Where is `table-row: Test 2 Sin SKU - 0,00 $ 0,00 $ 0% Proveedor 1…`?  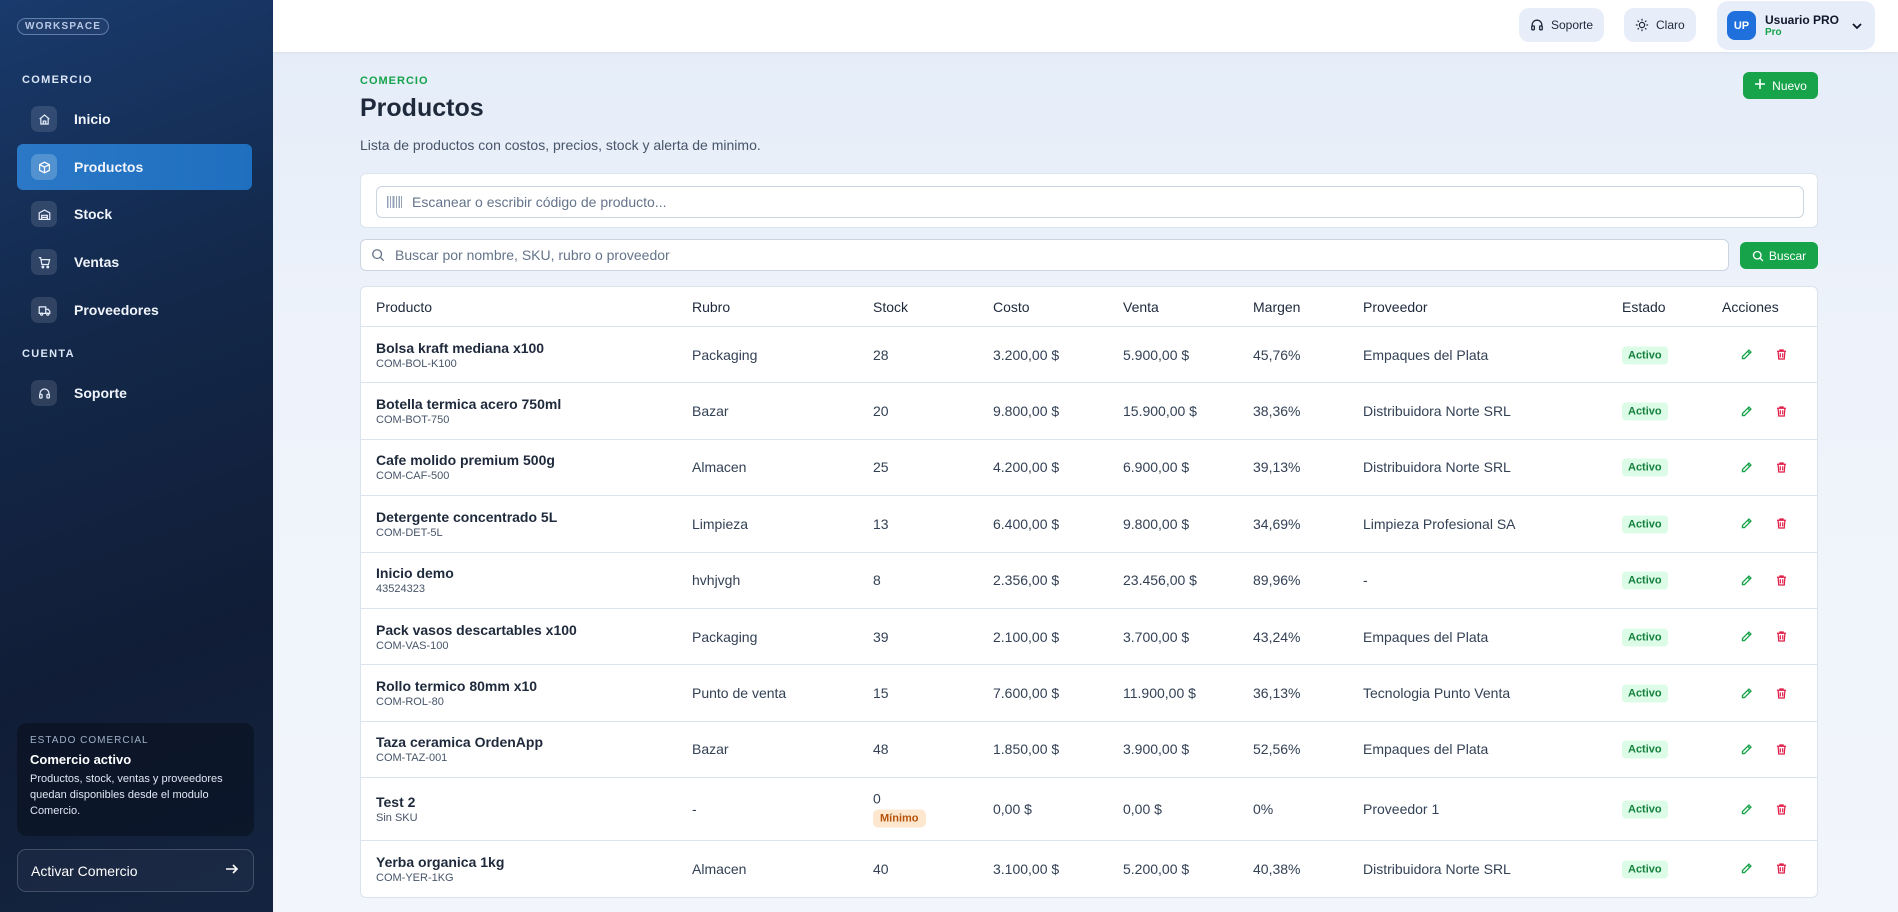 table-row: Test 2 Sin SKU - 0,00 $ 0,00 $ 0% Proveedor 1… is located at coordinates (1089, 808).